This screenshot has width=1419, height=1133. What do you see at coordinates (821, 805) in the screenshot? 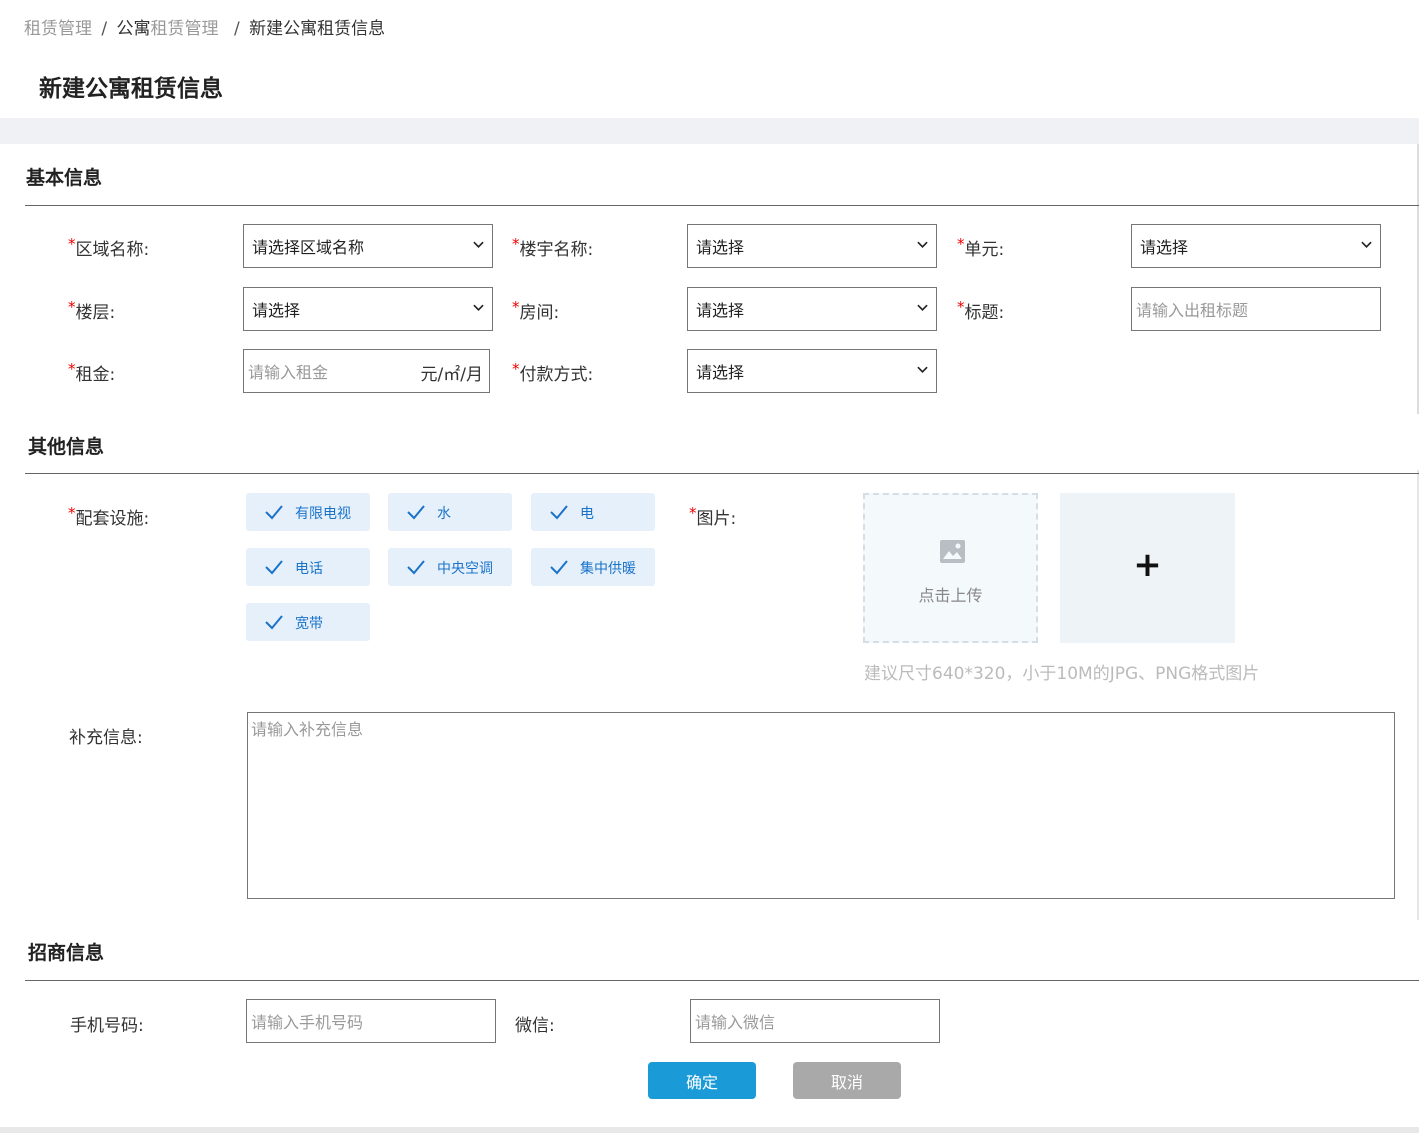
I see `extra-info-textarea: 请输入补充信息` at bounding box center [821, 805].